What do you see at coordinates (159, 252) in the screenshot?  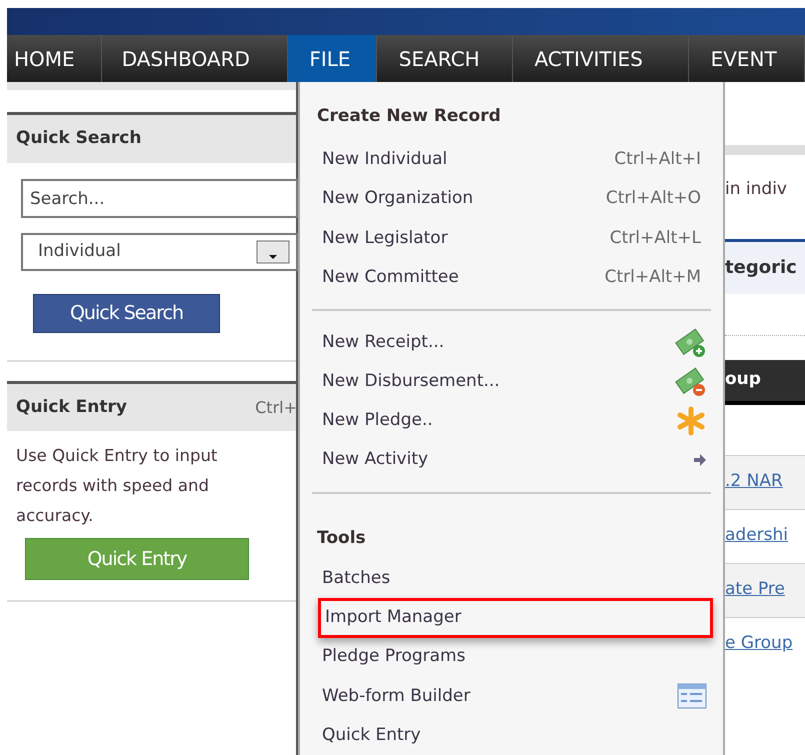 I see `type-select: Individual` at bounding box center [159, 252].